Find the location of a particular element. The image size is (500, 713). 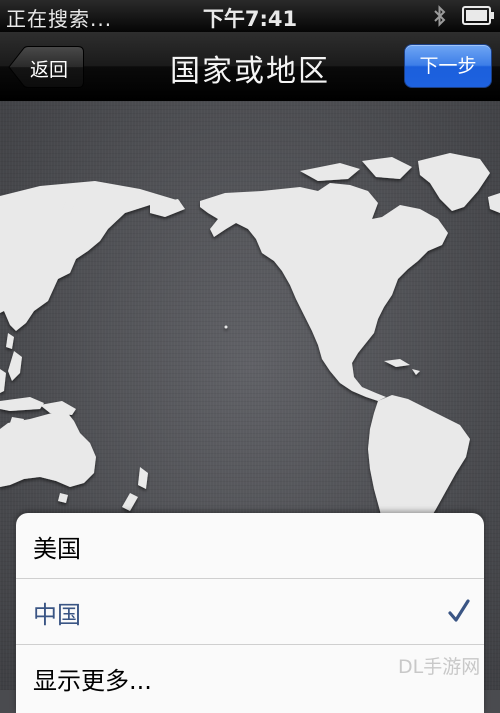

list-item-china: 中国 is located at coordinates (250, 612).